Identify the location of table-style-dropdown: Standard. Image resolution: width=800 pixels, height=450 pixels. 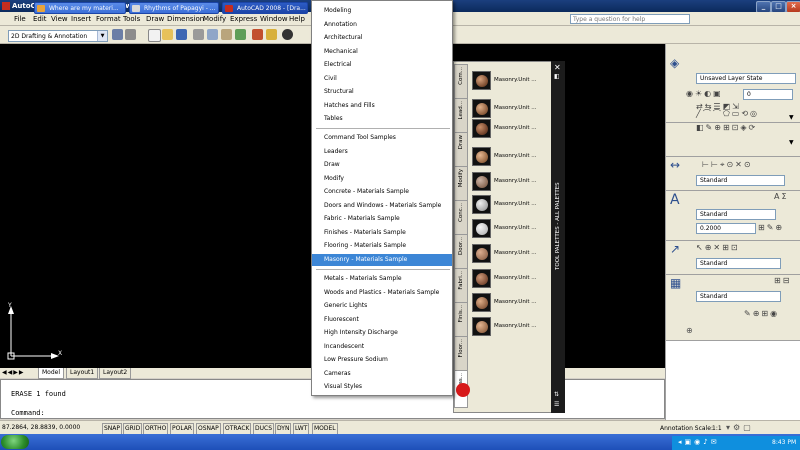
(738, 296).